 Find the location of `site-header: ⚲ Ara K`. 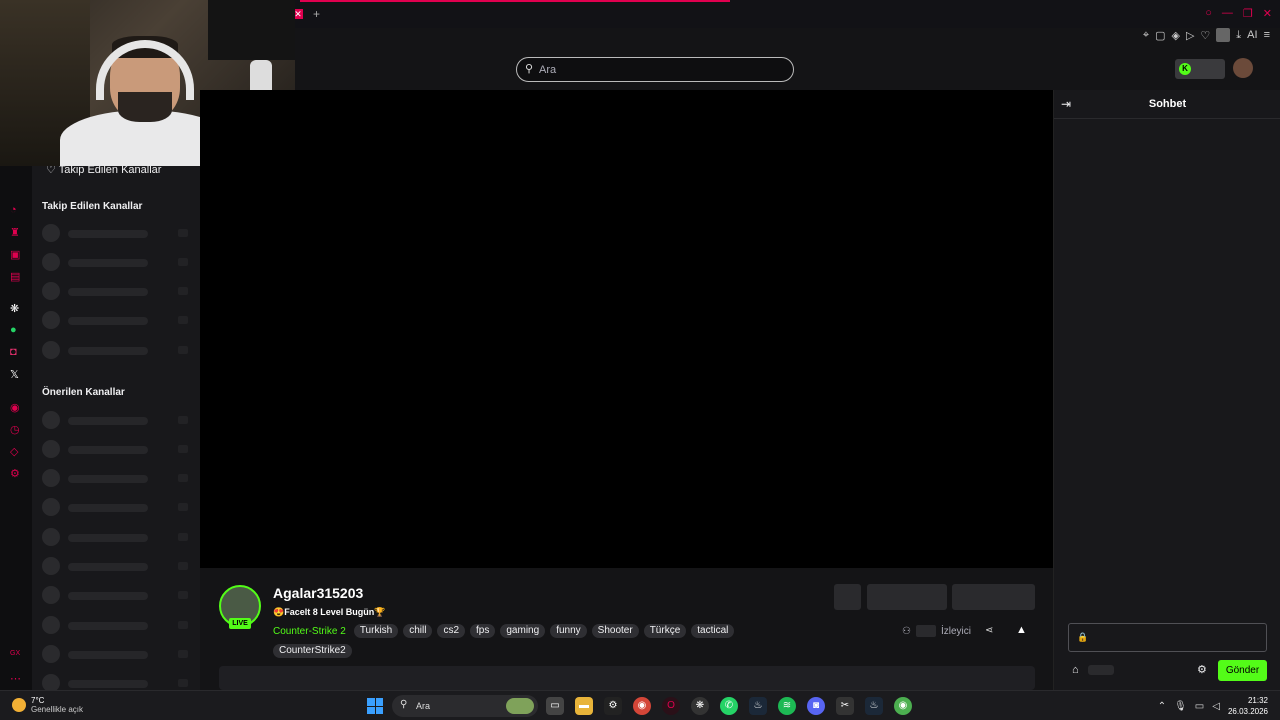

site-header: ⚲ Ara K is located at coordinates (740, 69).